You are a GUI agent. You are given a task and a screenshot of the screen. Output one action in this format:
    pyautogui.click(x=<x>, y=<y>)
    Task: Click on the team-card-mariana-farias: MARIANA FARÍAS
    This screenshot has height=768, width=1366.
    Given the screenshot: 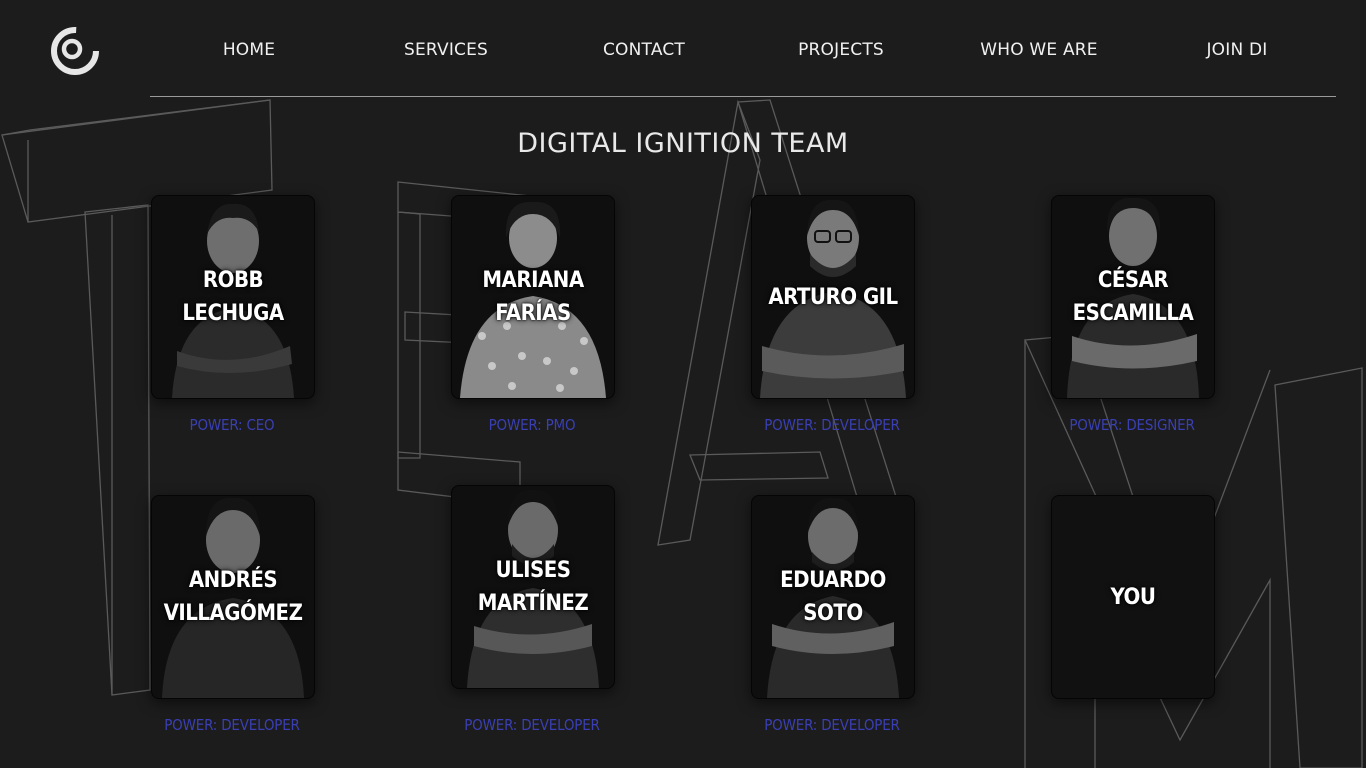 What is the action you would take?
    pyautogui.click(x=533, y=297)
    